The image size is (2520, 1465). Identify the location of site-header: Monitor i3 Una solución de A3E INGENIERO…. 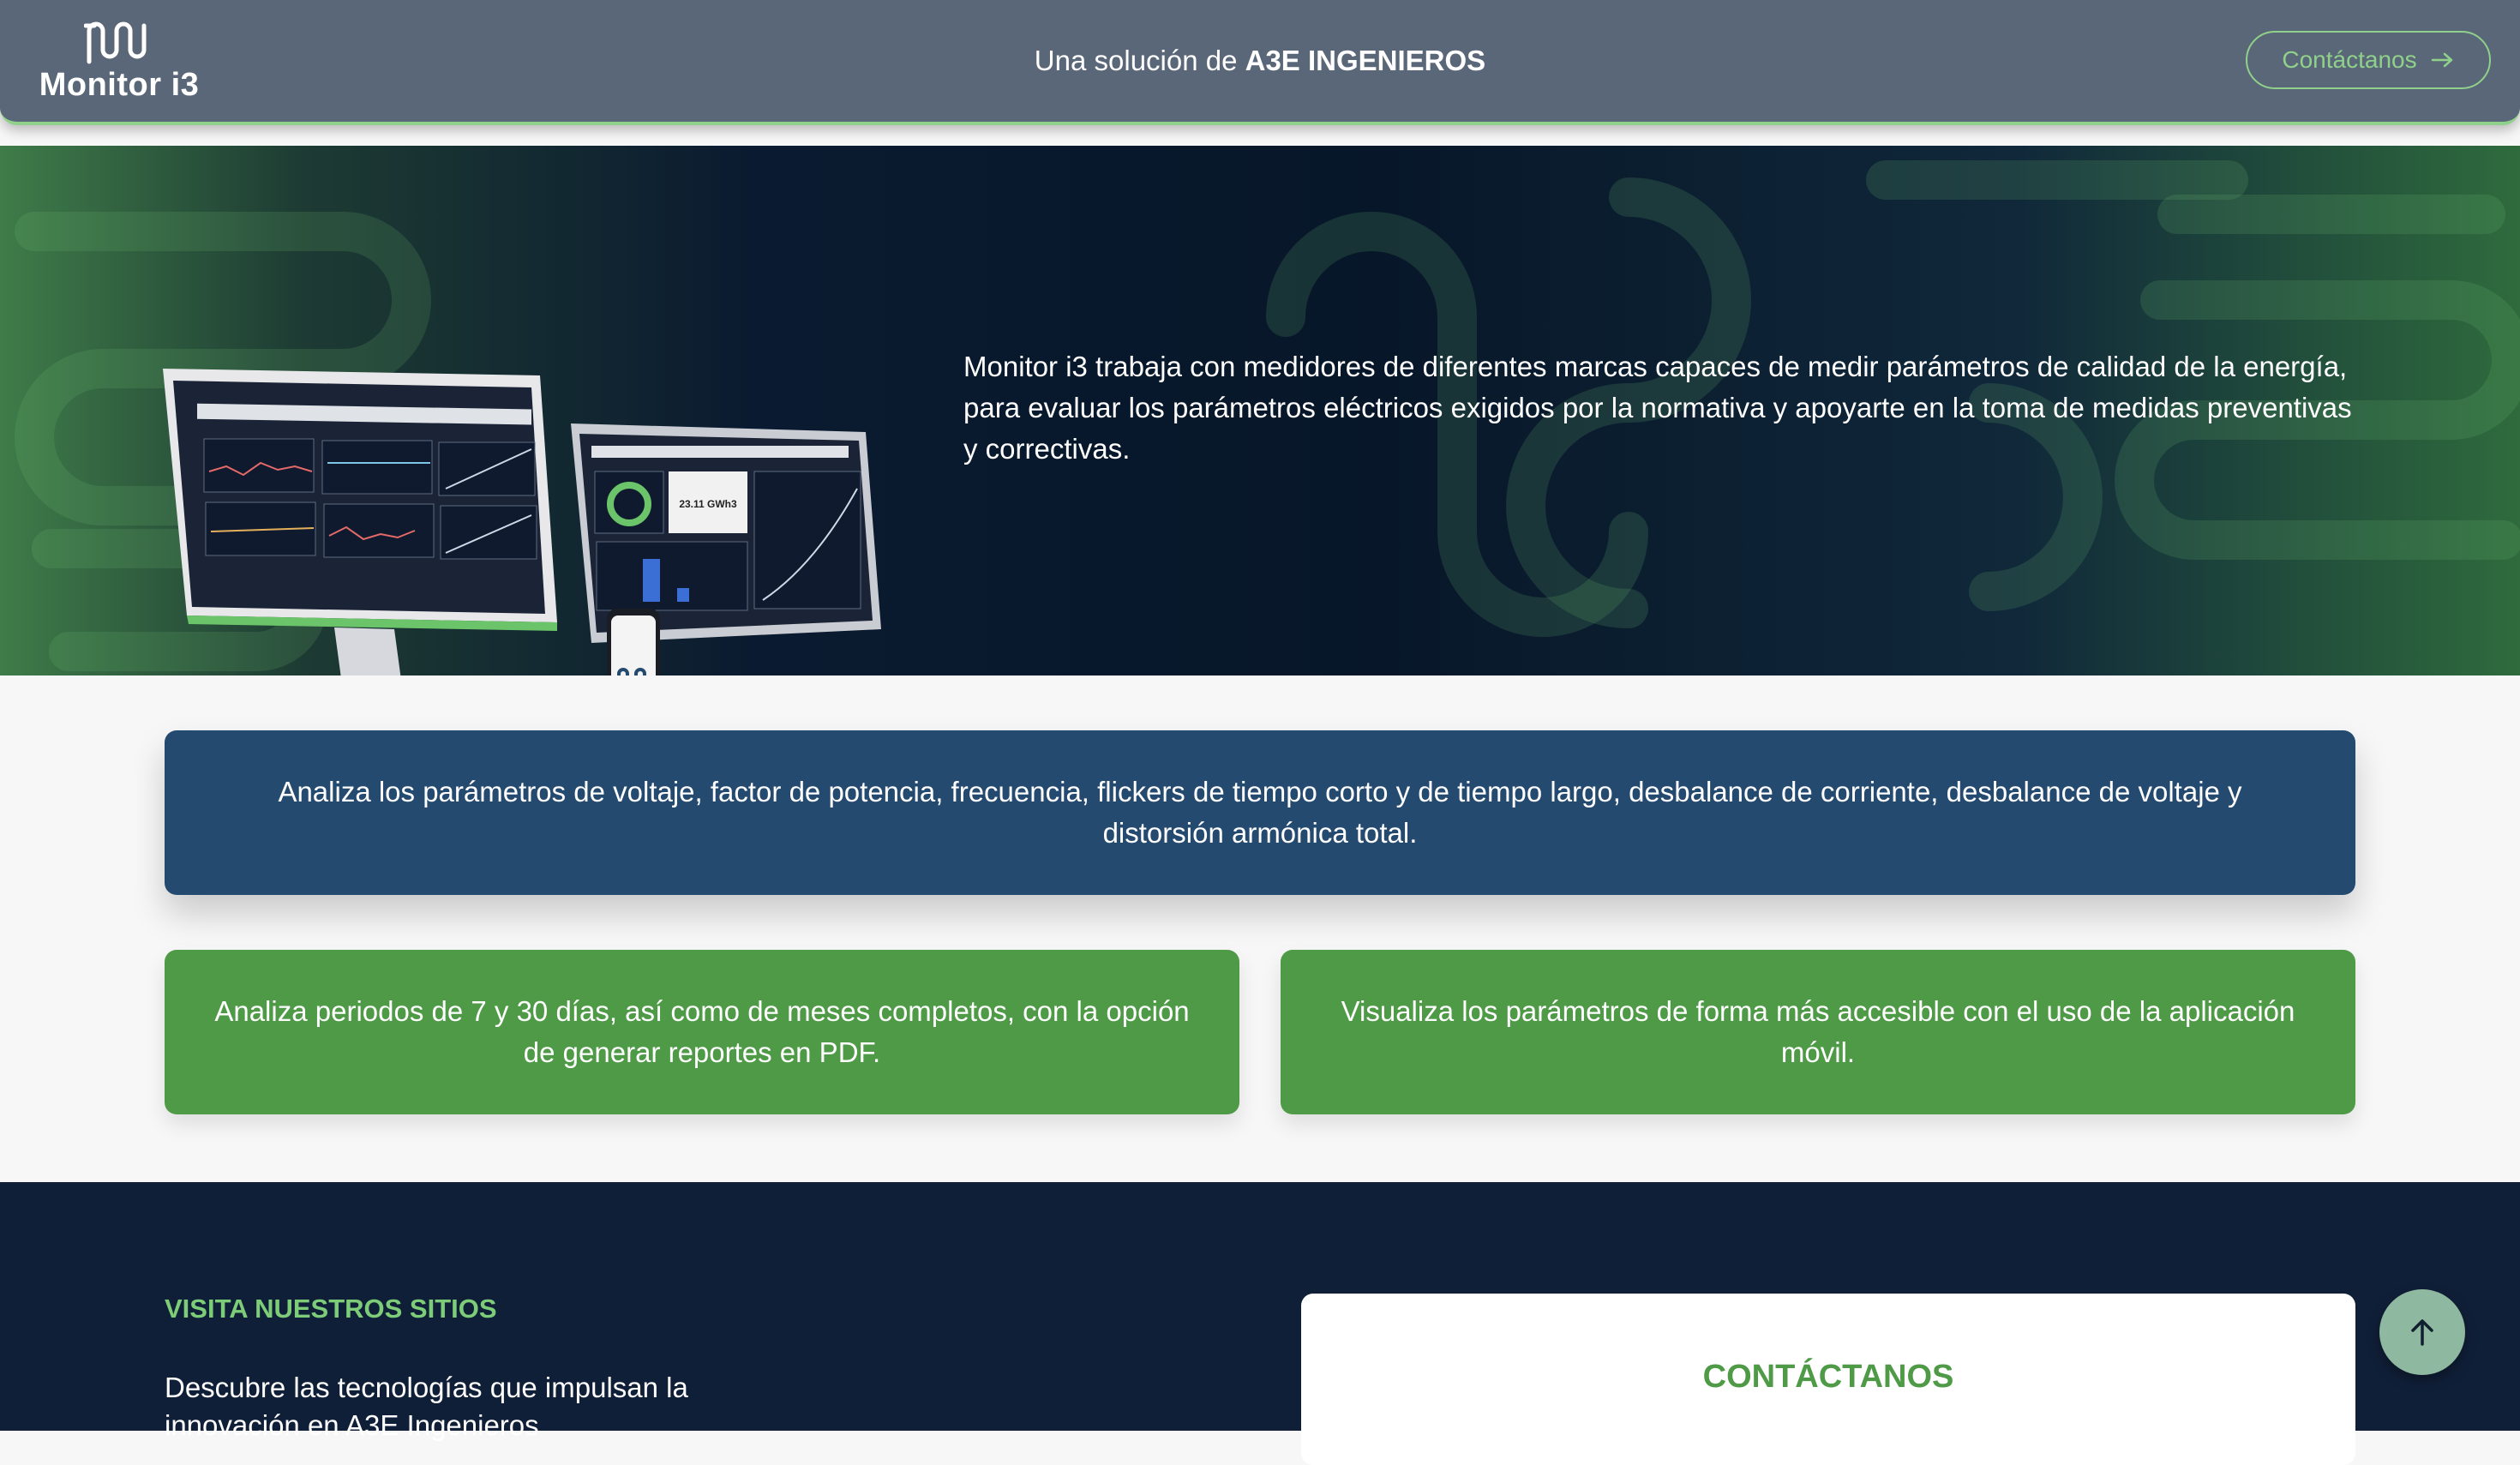
(1260, 62).